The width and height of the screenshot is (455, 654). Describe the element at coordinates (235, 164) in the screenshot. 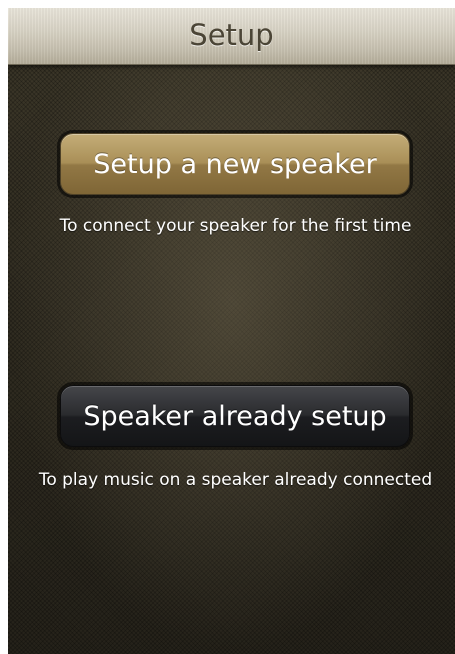

I see `setup-new-speaker-button: Setup a new speaker` at that location.